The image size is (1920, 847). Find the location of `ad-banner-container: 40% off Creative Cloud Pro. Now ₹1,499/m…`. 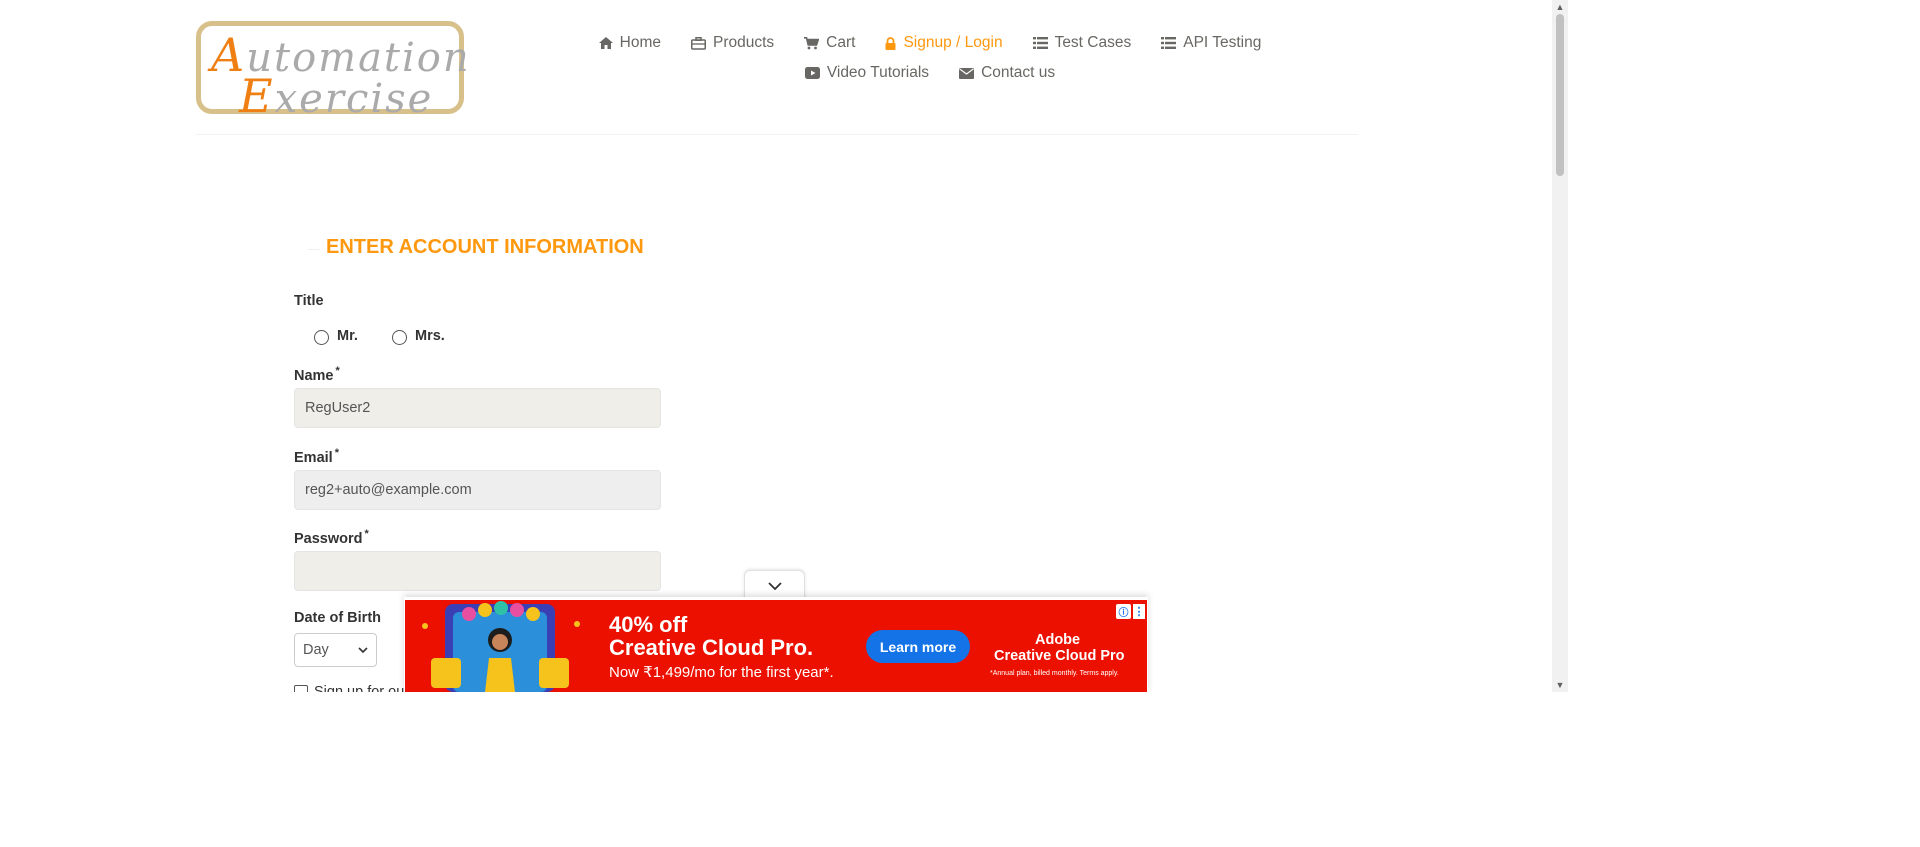

ad-banner-container: 40% off Creative Cloud Pro. Now ₹1,499/m… is located at coordinates (776, 644).